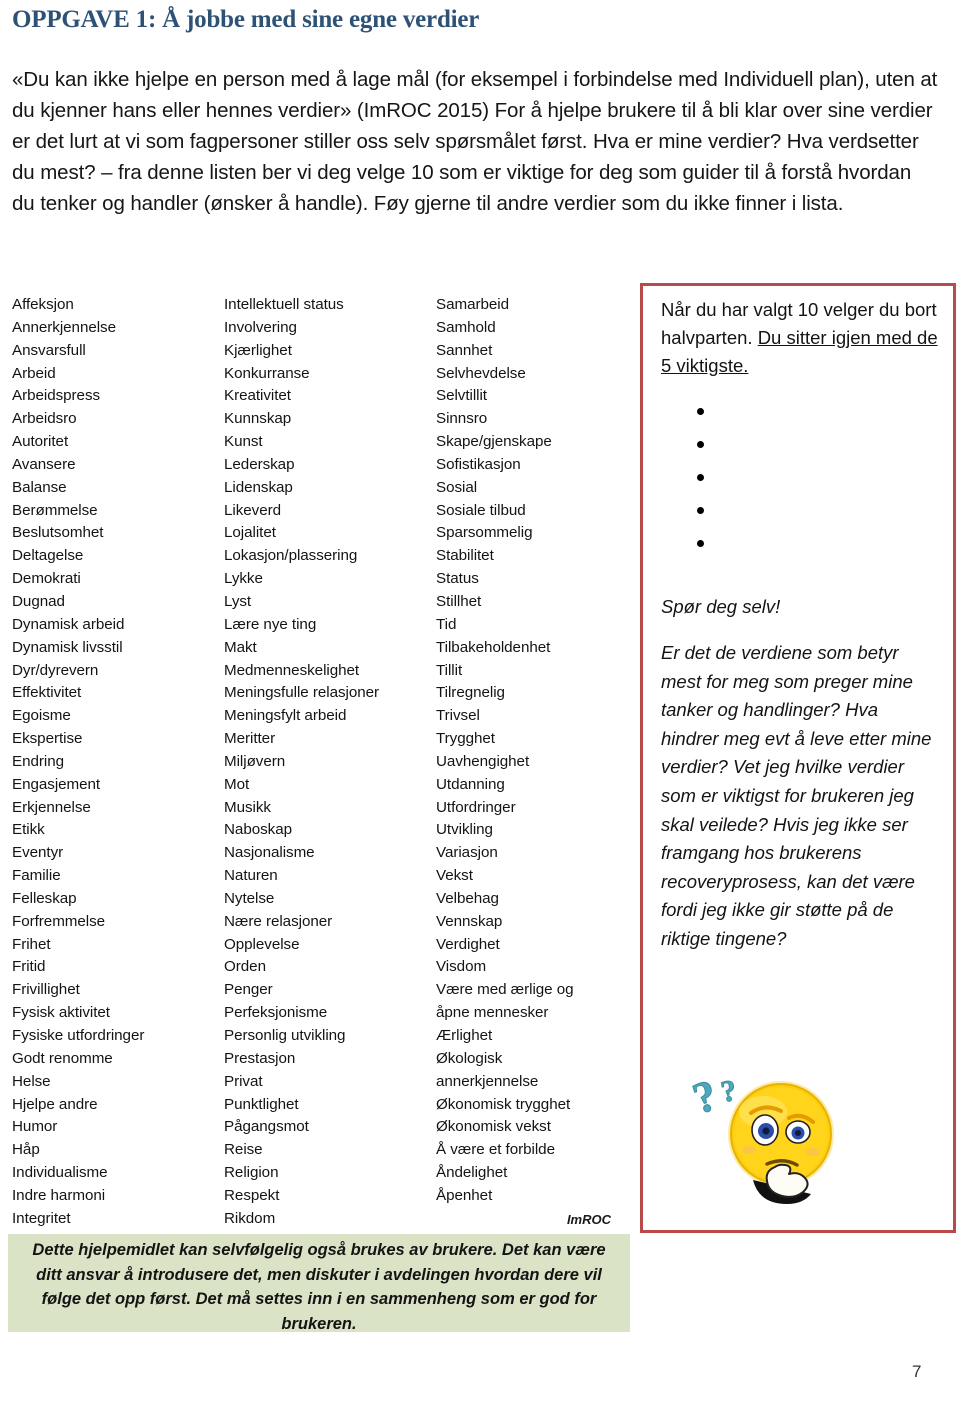 The height and width of the screenshot is (1410, 960). What do you see at coordinates (257, 396) in the screenshot?
I see `value-item: Kreativitet` at bounding box center [257, 396].